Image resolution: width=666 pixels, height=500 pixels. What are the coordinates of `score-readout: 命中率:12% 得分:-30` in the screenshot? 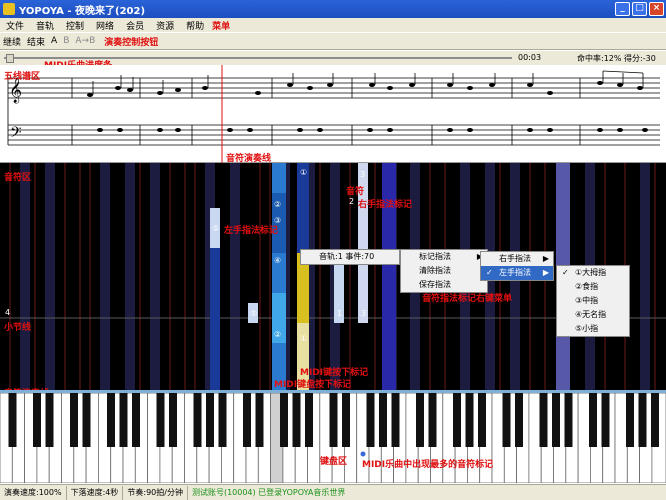 It's located at (616, 58).